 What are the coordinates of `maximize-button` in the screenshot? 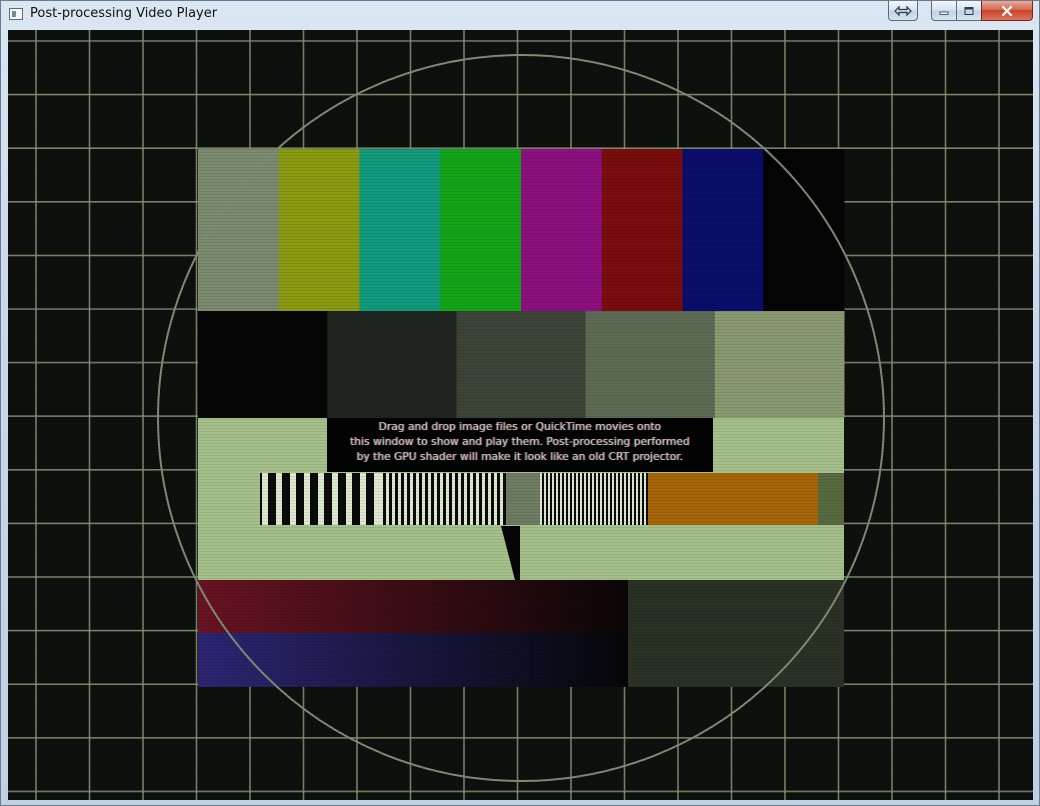 It's located at (969, 11).